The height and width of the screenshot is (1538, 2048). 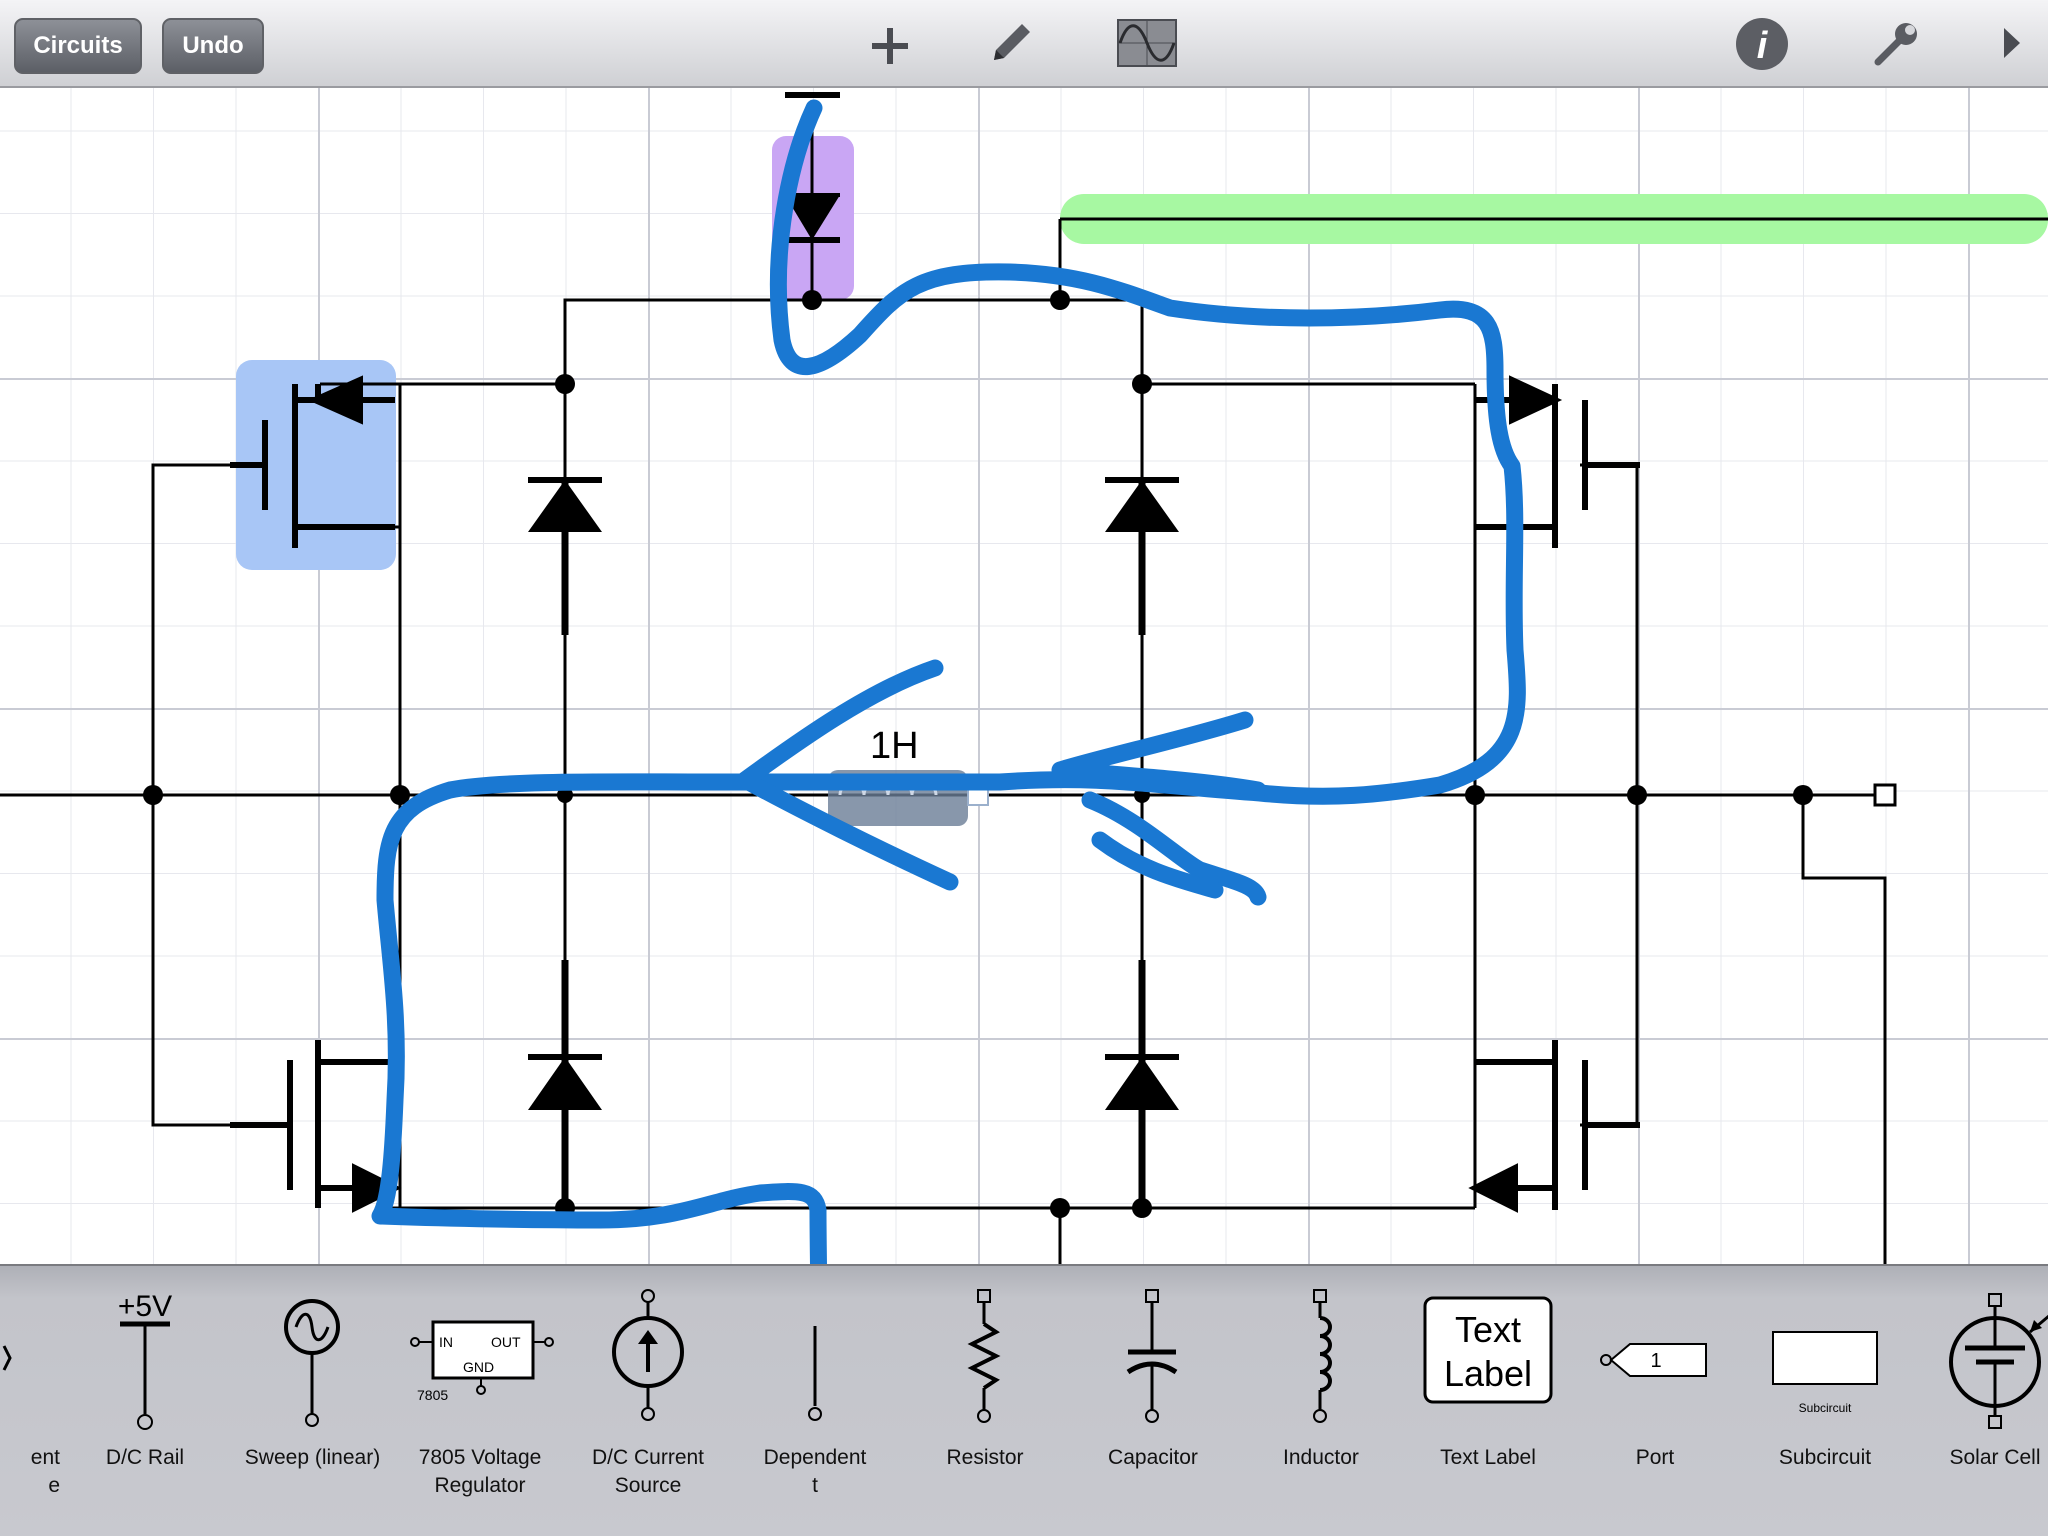 What do you see at coordinates (648, 1471) in the screenshot?
I see `palette-item-label: D/C Current Source` at bounding box center [648, 1471].